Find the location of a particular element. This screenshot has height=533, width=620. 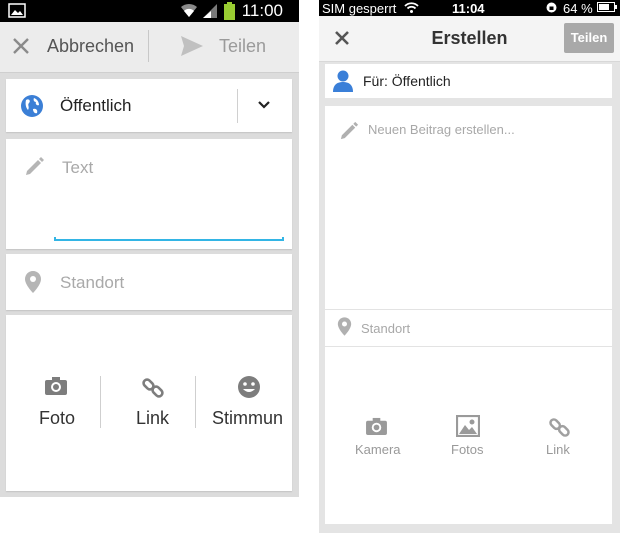

close-icon is located at coordinates (21, 46).